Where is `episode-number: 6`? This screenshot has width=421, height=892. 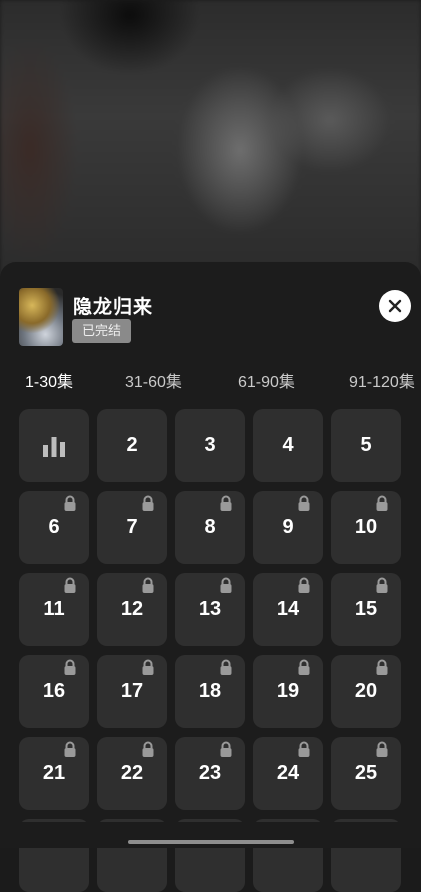 episode-number: 6 is located at coordinates (54, 527).